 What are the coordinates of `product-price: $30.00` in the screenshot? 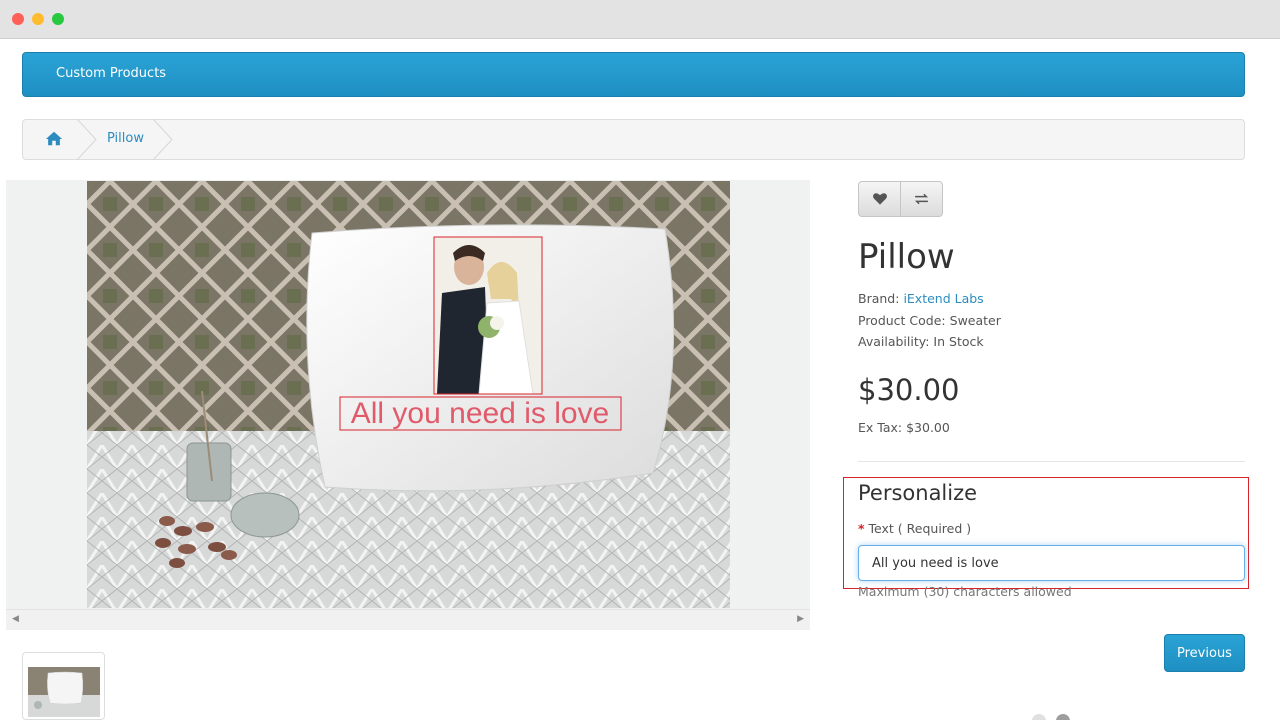 It's located at (909, 390).